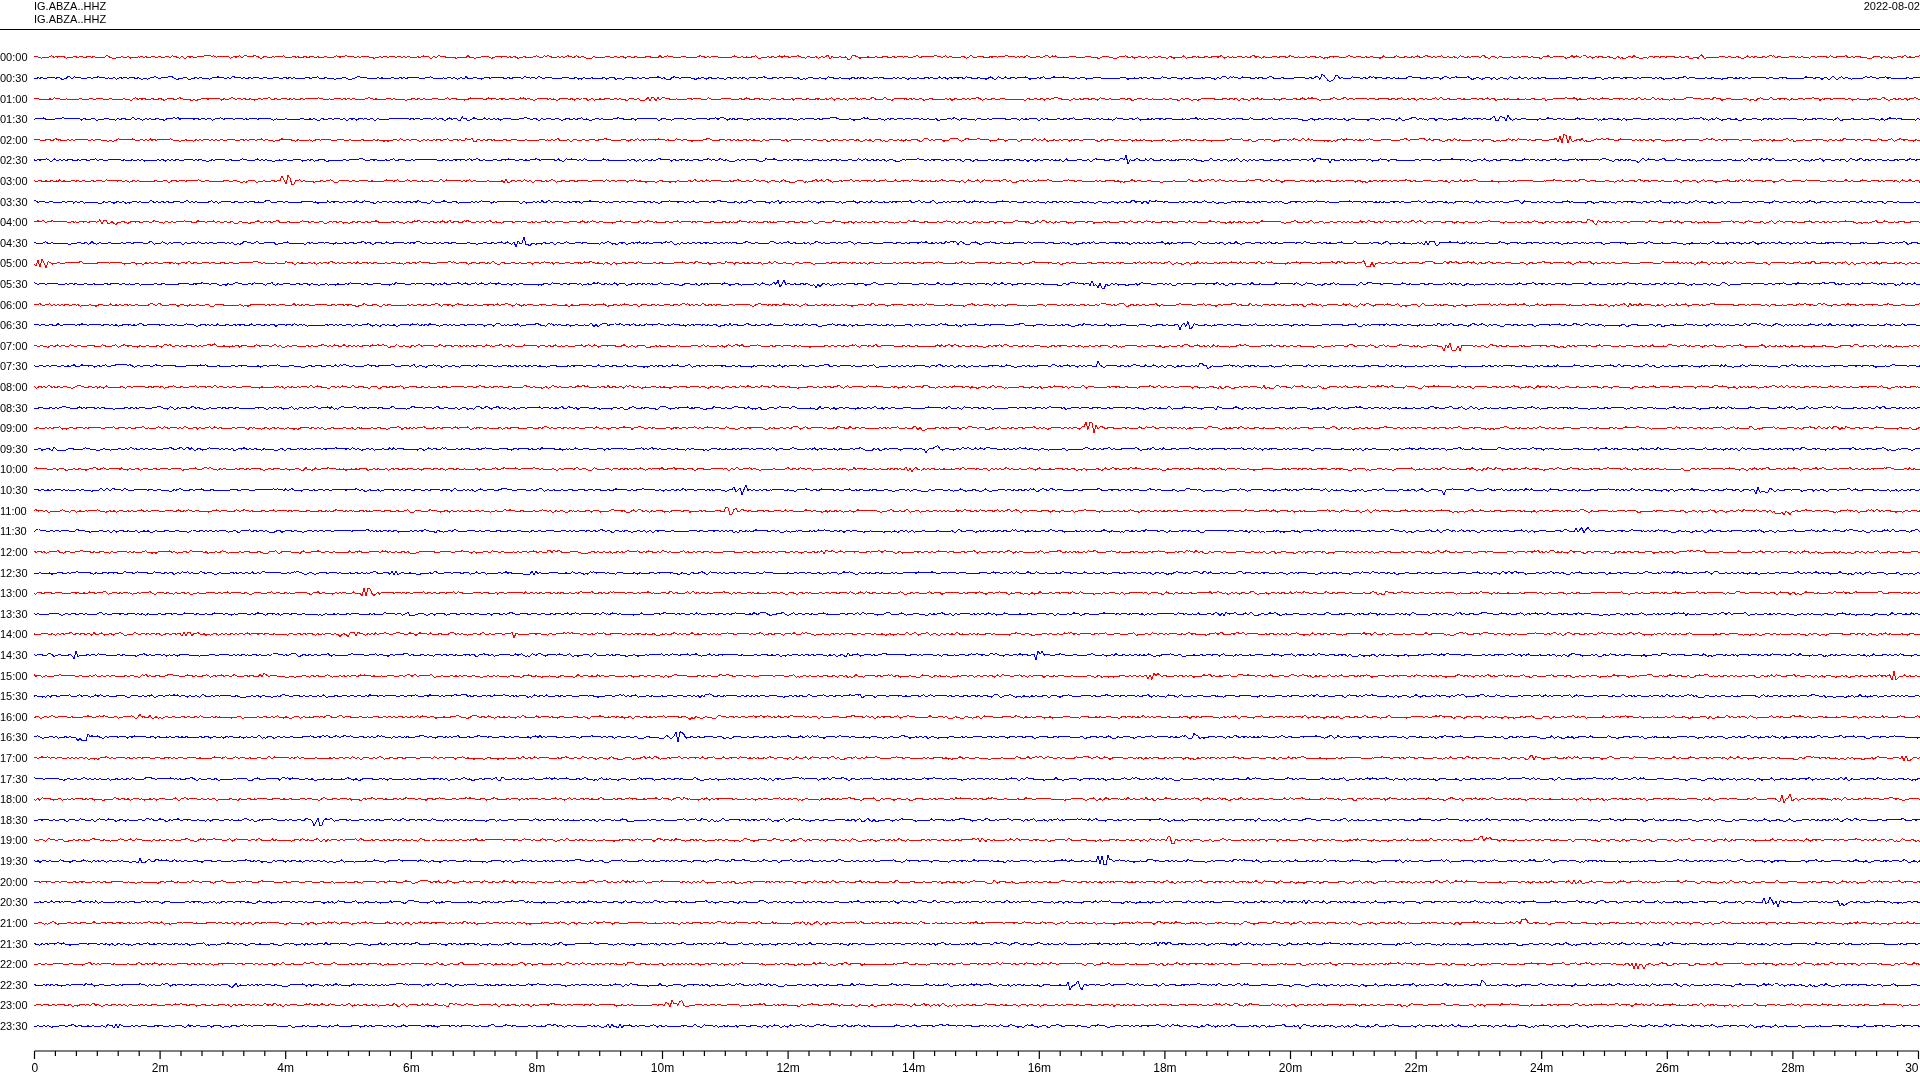 The height and width of the screenshot is (1080, 1920). What do you see at coordinates (14, 778) in the screenshot?
I see `time-label: 17:30` at bounding box center [14, 778].